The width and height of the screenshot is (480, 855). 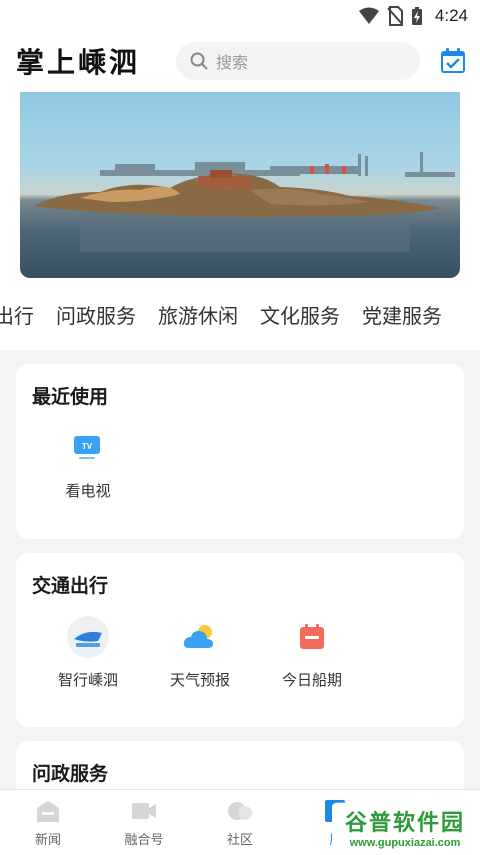 I want to click on traffic-items: 智行嵊泗 天气预报 今日船期, so click(x=240, y=647).